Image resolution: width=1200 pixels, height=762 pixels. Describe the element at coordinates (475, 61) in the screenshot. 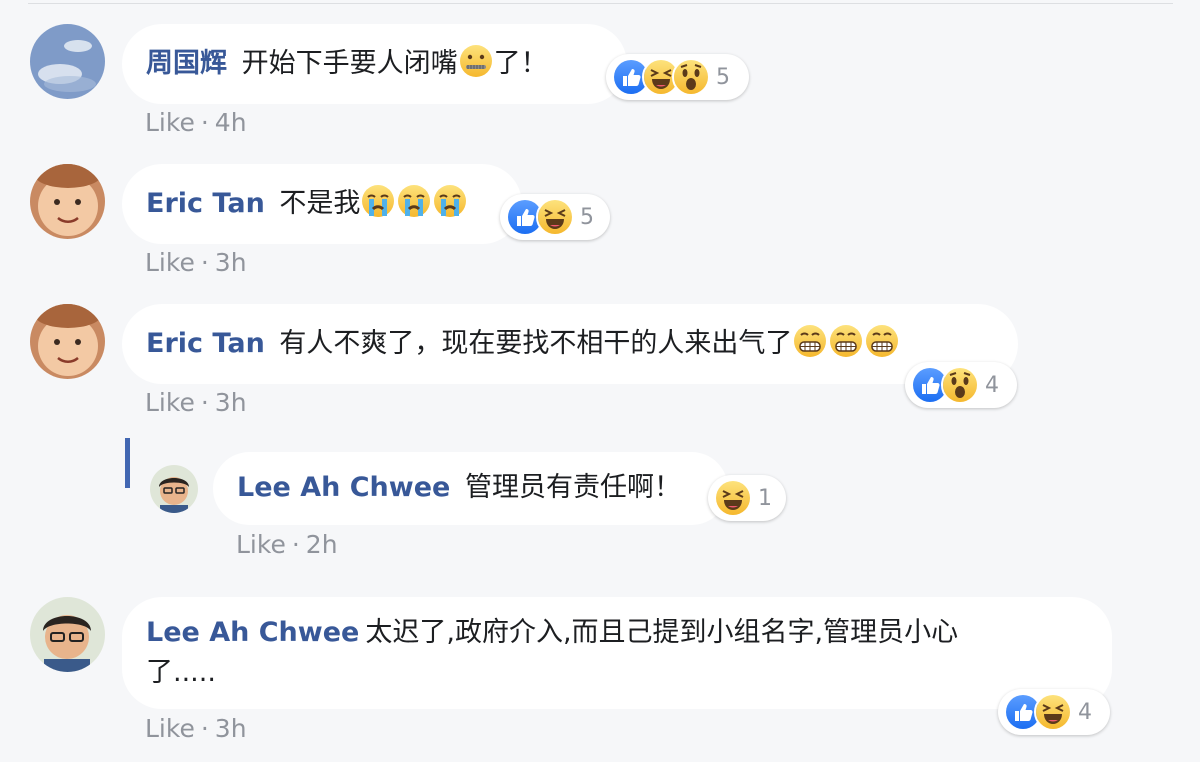

I see `zipper-mouth-emoji` at that location.